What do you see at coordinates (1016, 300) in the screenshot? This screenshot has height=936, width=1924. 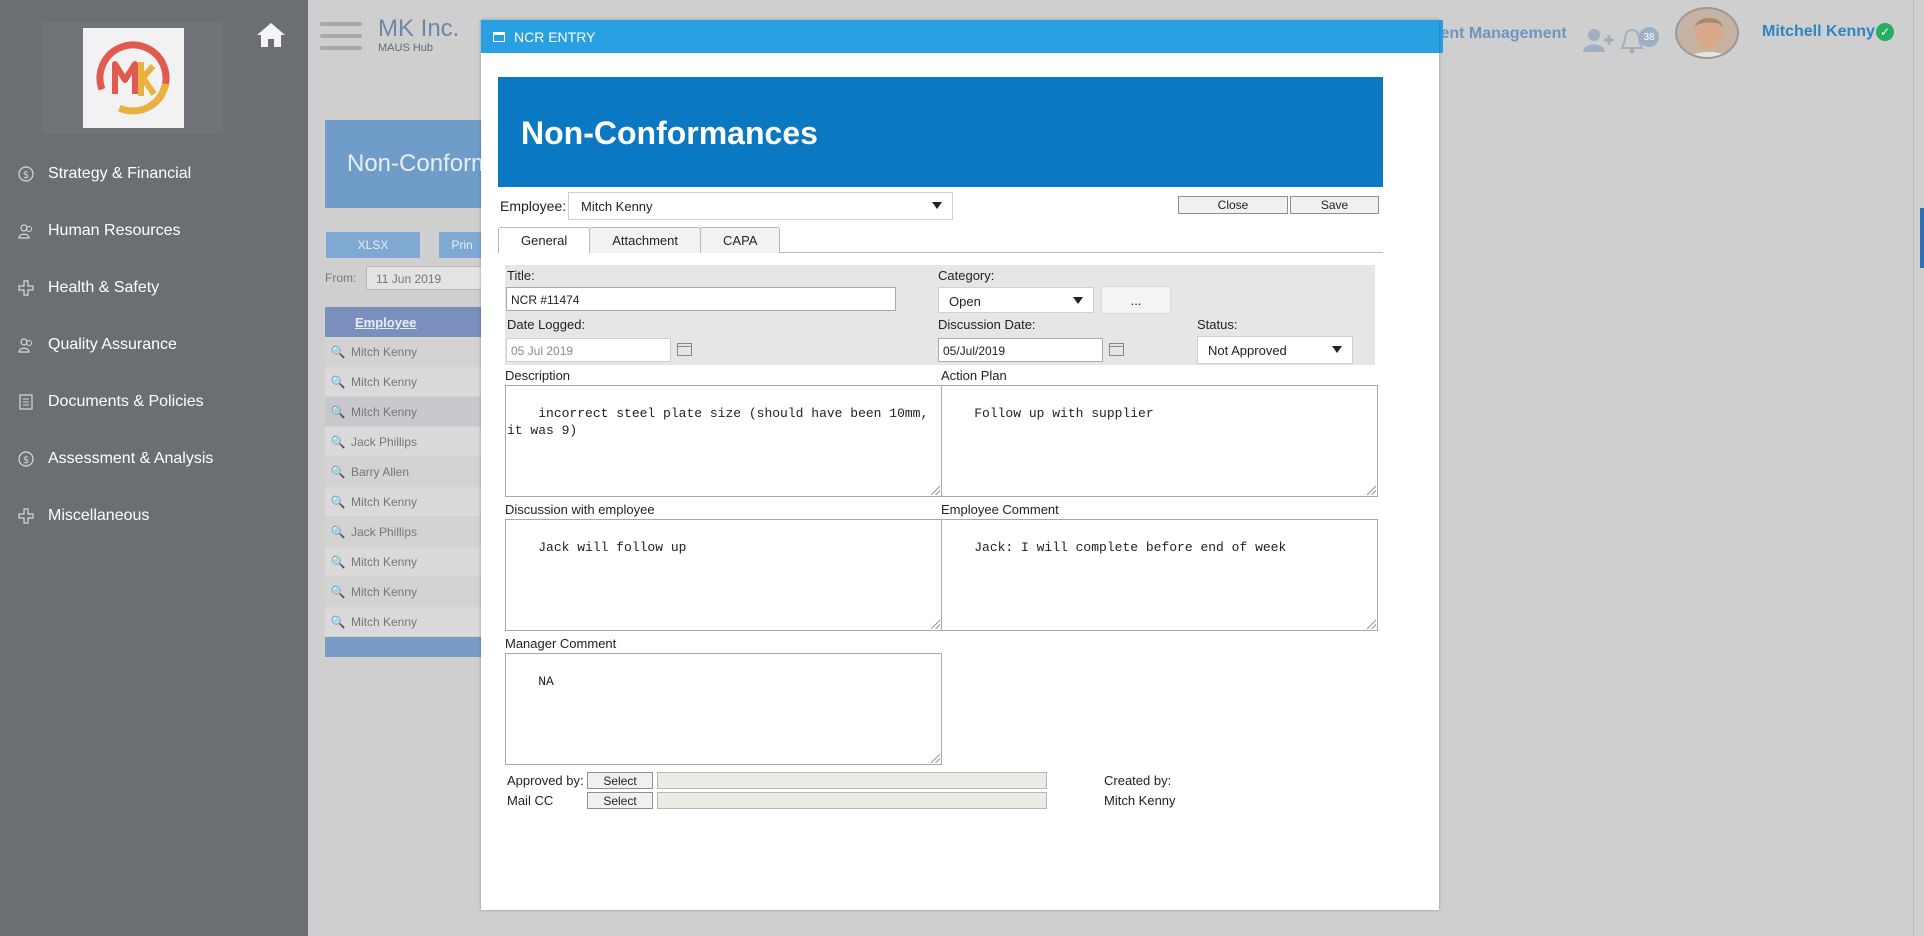 I see `category-select: Open` at bounding box center [1016, 300].